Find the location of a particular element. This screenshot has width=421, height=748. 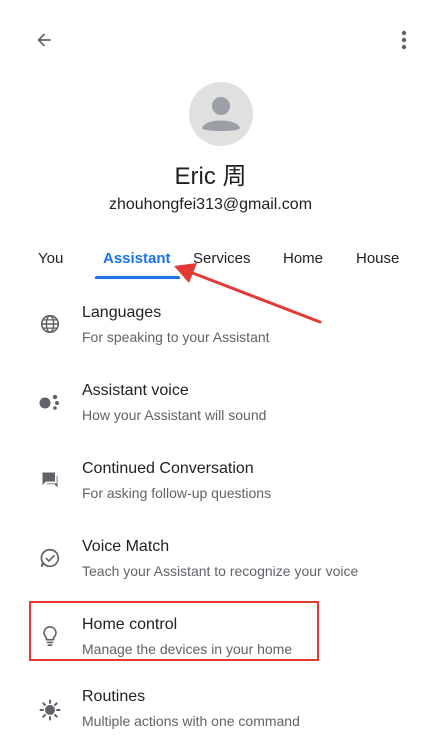

item-title: Continued Conversation is located at coordinates (168, 468).